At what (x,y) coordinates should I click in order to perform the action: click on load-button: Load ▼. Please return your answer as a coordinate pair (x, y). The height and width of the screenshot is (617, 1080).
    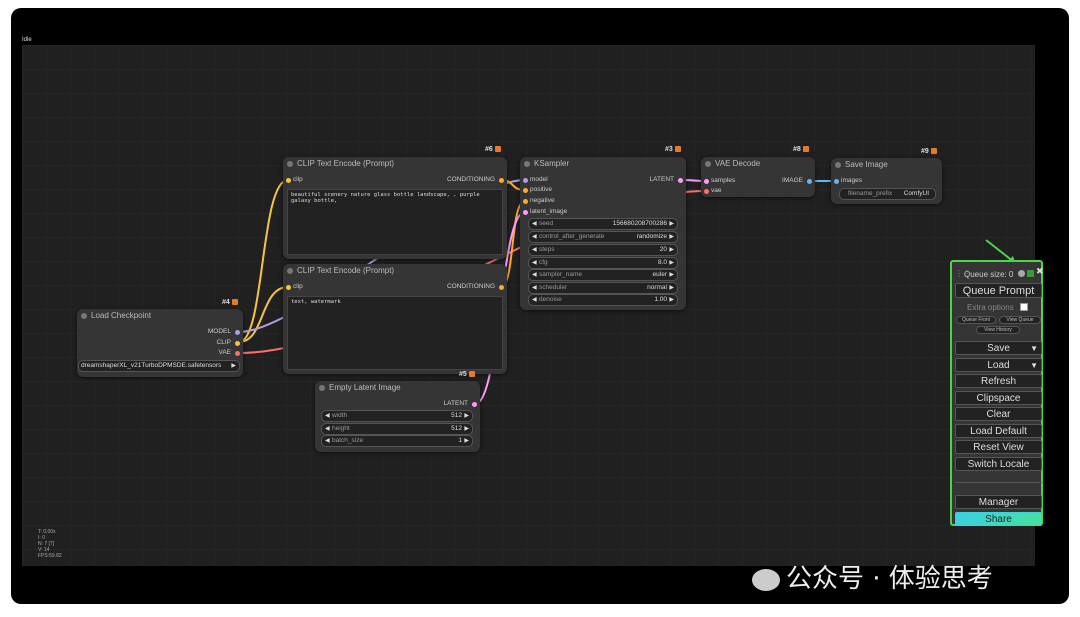
    Looking at the image, I should click on (998, 365).